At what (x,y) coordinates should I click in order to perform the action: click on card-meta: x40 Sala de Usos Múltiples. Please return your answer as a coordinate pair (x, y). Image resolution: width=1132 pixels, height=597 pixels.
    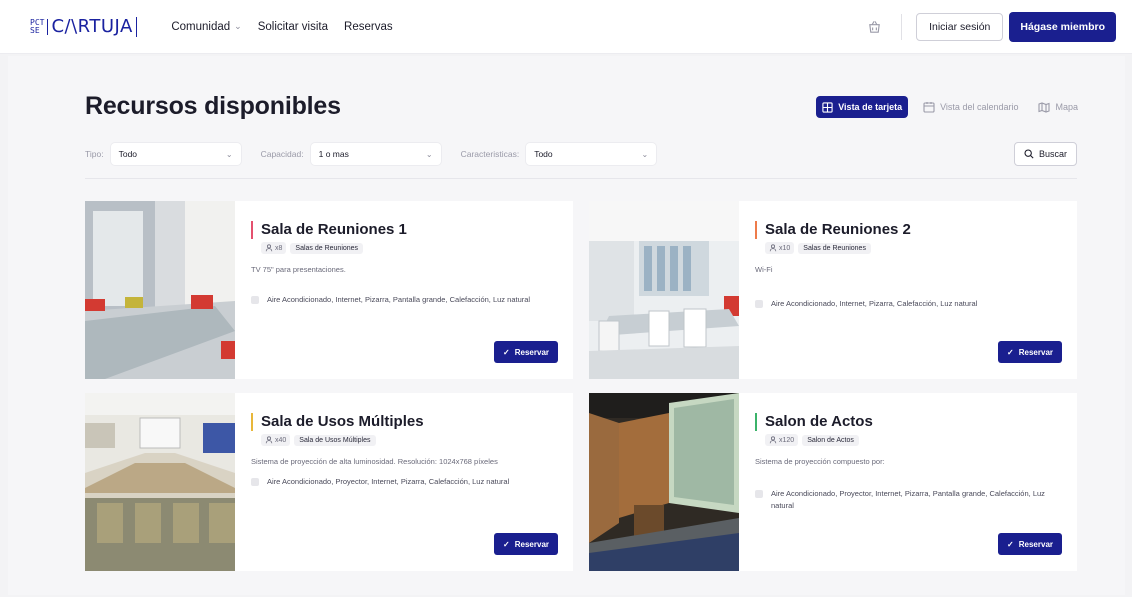
    Looking at the image, I should click on (409, 440).